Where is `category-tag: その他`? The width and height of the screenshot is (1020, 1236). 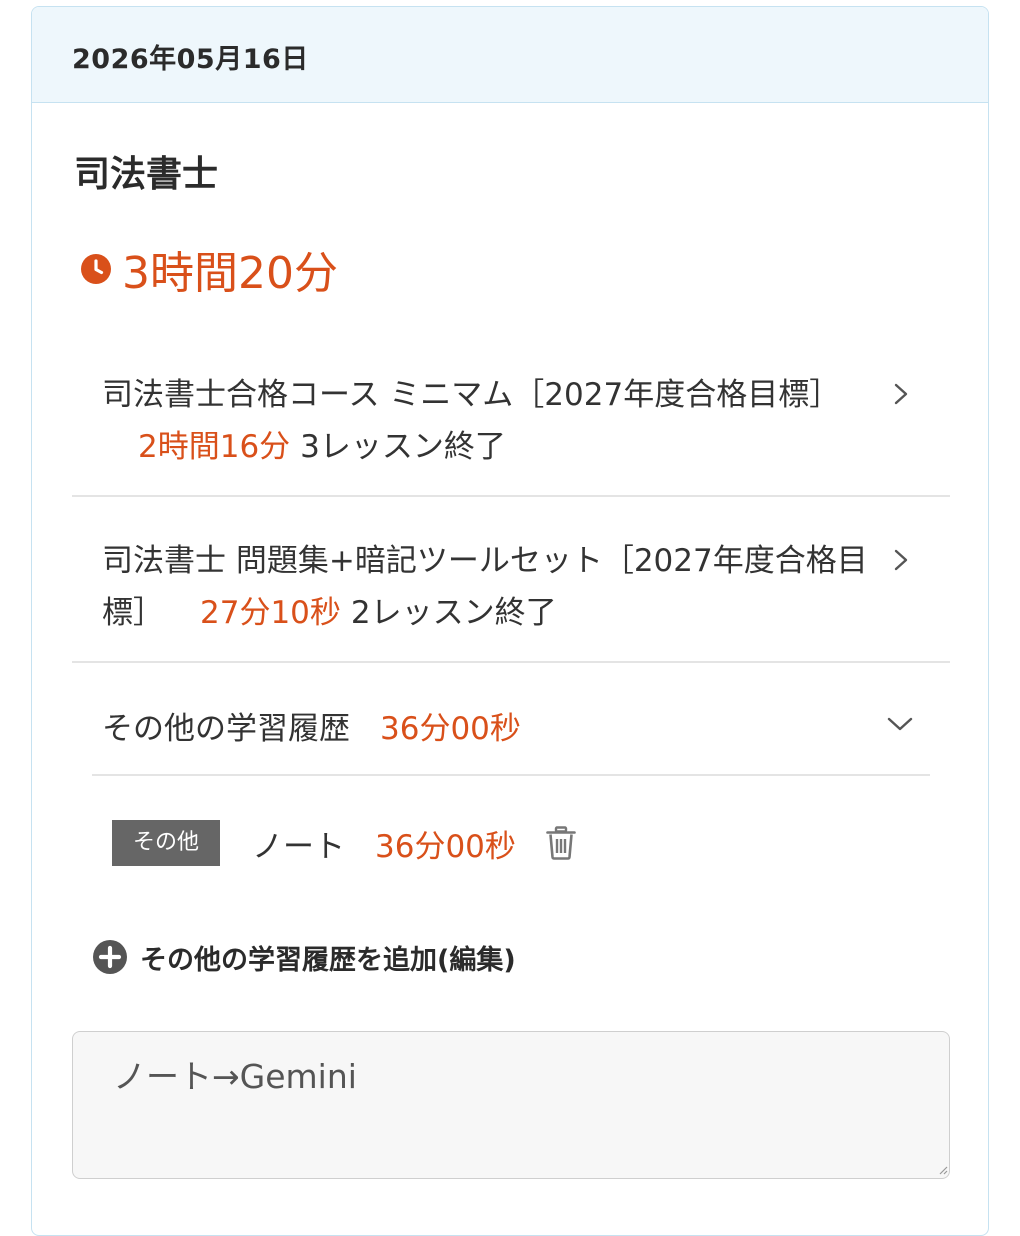 category-tag: その他 is located at coordinates (166, 843).